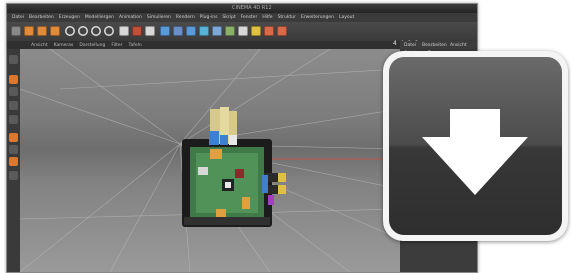 This screenshot has width=571, height=273. I want to click on deformer-icon, so click(217, 31).